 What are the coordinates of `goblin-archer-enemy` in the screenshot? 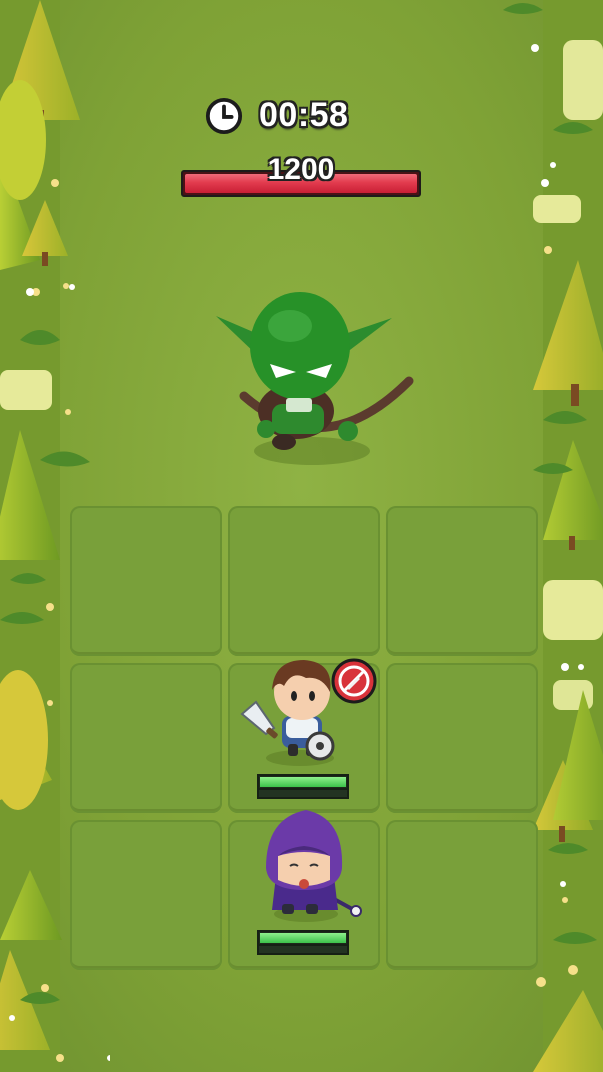 It's located at (316, 381).